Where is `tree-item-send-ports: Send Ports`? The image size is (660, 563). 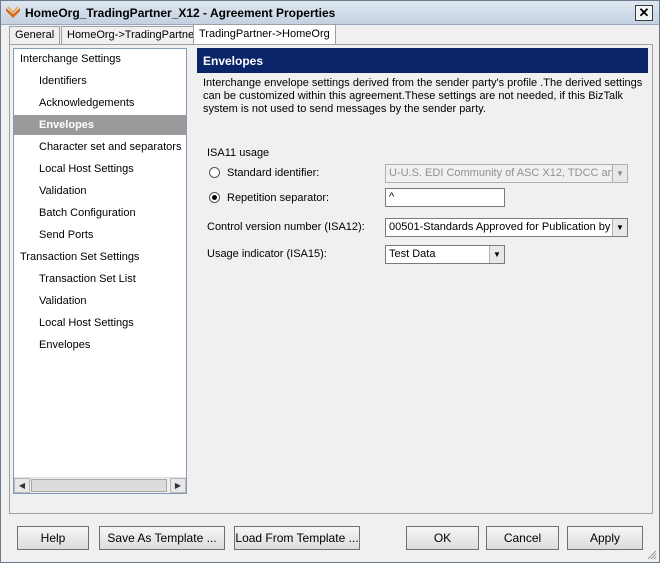 tree-item-send-ports: Send Ports is located at coordinates (100, 235).